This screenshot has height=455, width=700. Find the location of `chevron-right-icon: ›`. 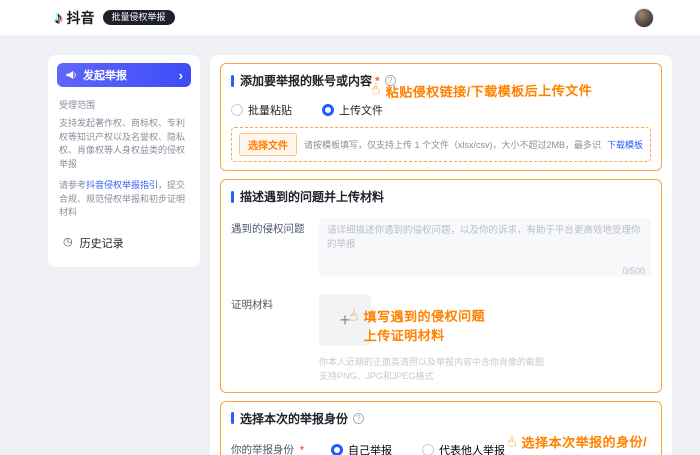

chevron-right-icon: › is located at coordinates (180, 75).